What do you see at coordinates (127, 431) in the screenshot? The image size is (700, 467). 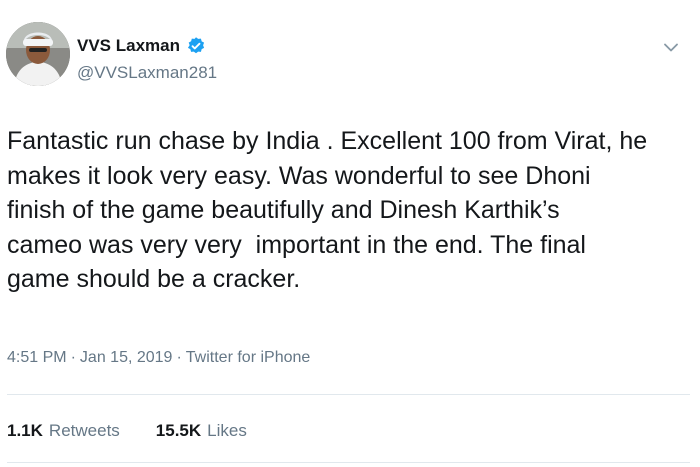 I see `tweet-stats: 1.1K Retweets 15.5K Likes` at bounding box center [127, 431].